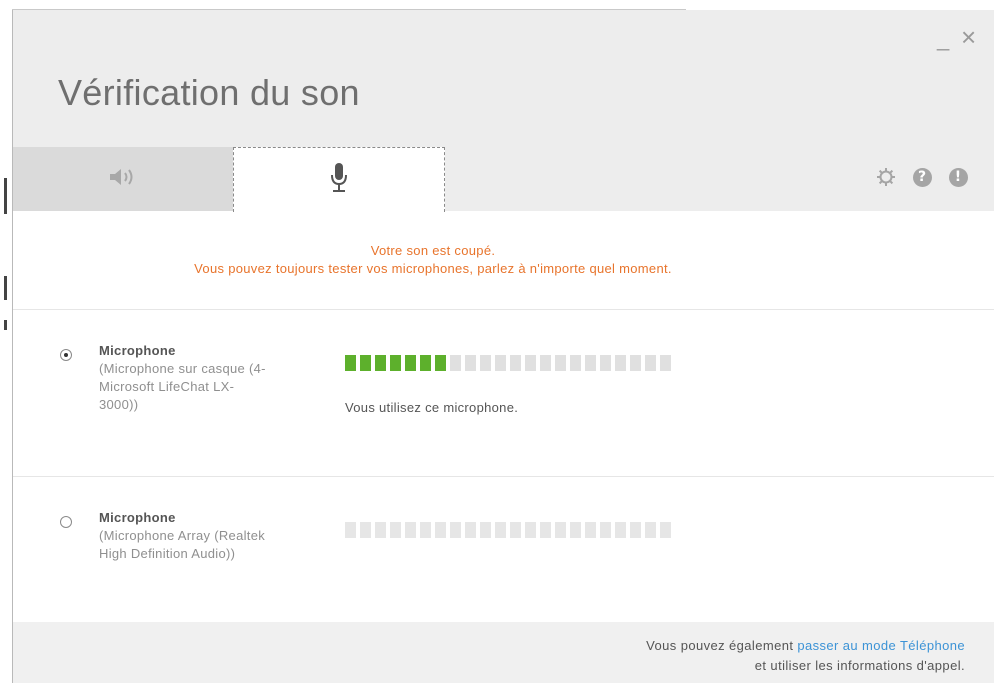 The width and height of the screenshot is (994, 683). I want to click on alert-glyph: !, so click(958, 177).